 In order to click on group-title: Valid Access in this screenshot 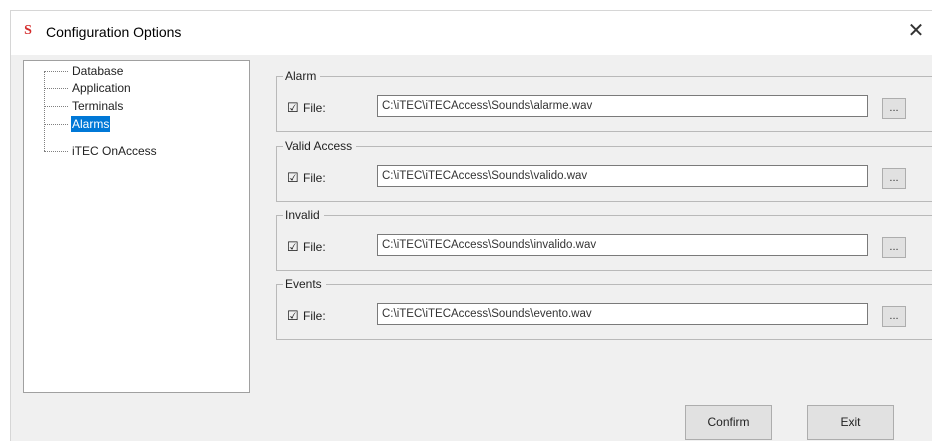, I will do `click(320, 146)`.